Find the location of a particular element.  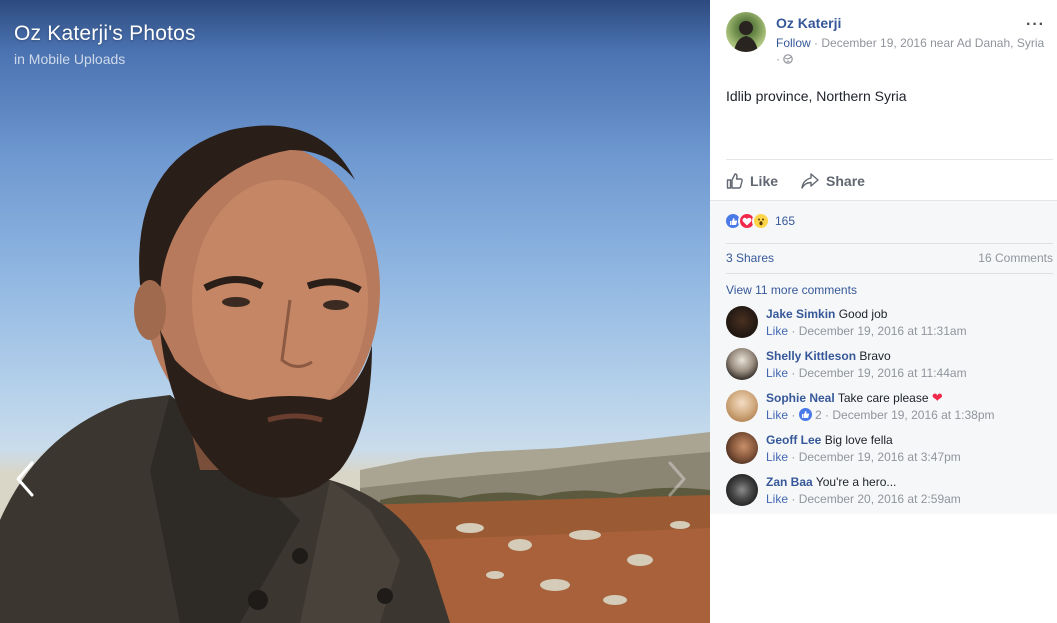

next-photo-button is located at coordinates (677, 479).